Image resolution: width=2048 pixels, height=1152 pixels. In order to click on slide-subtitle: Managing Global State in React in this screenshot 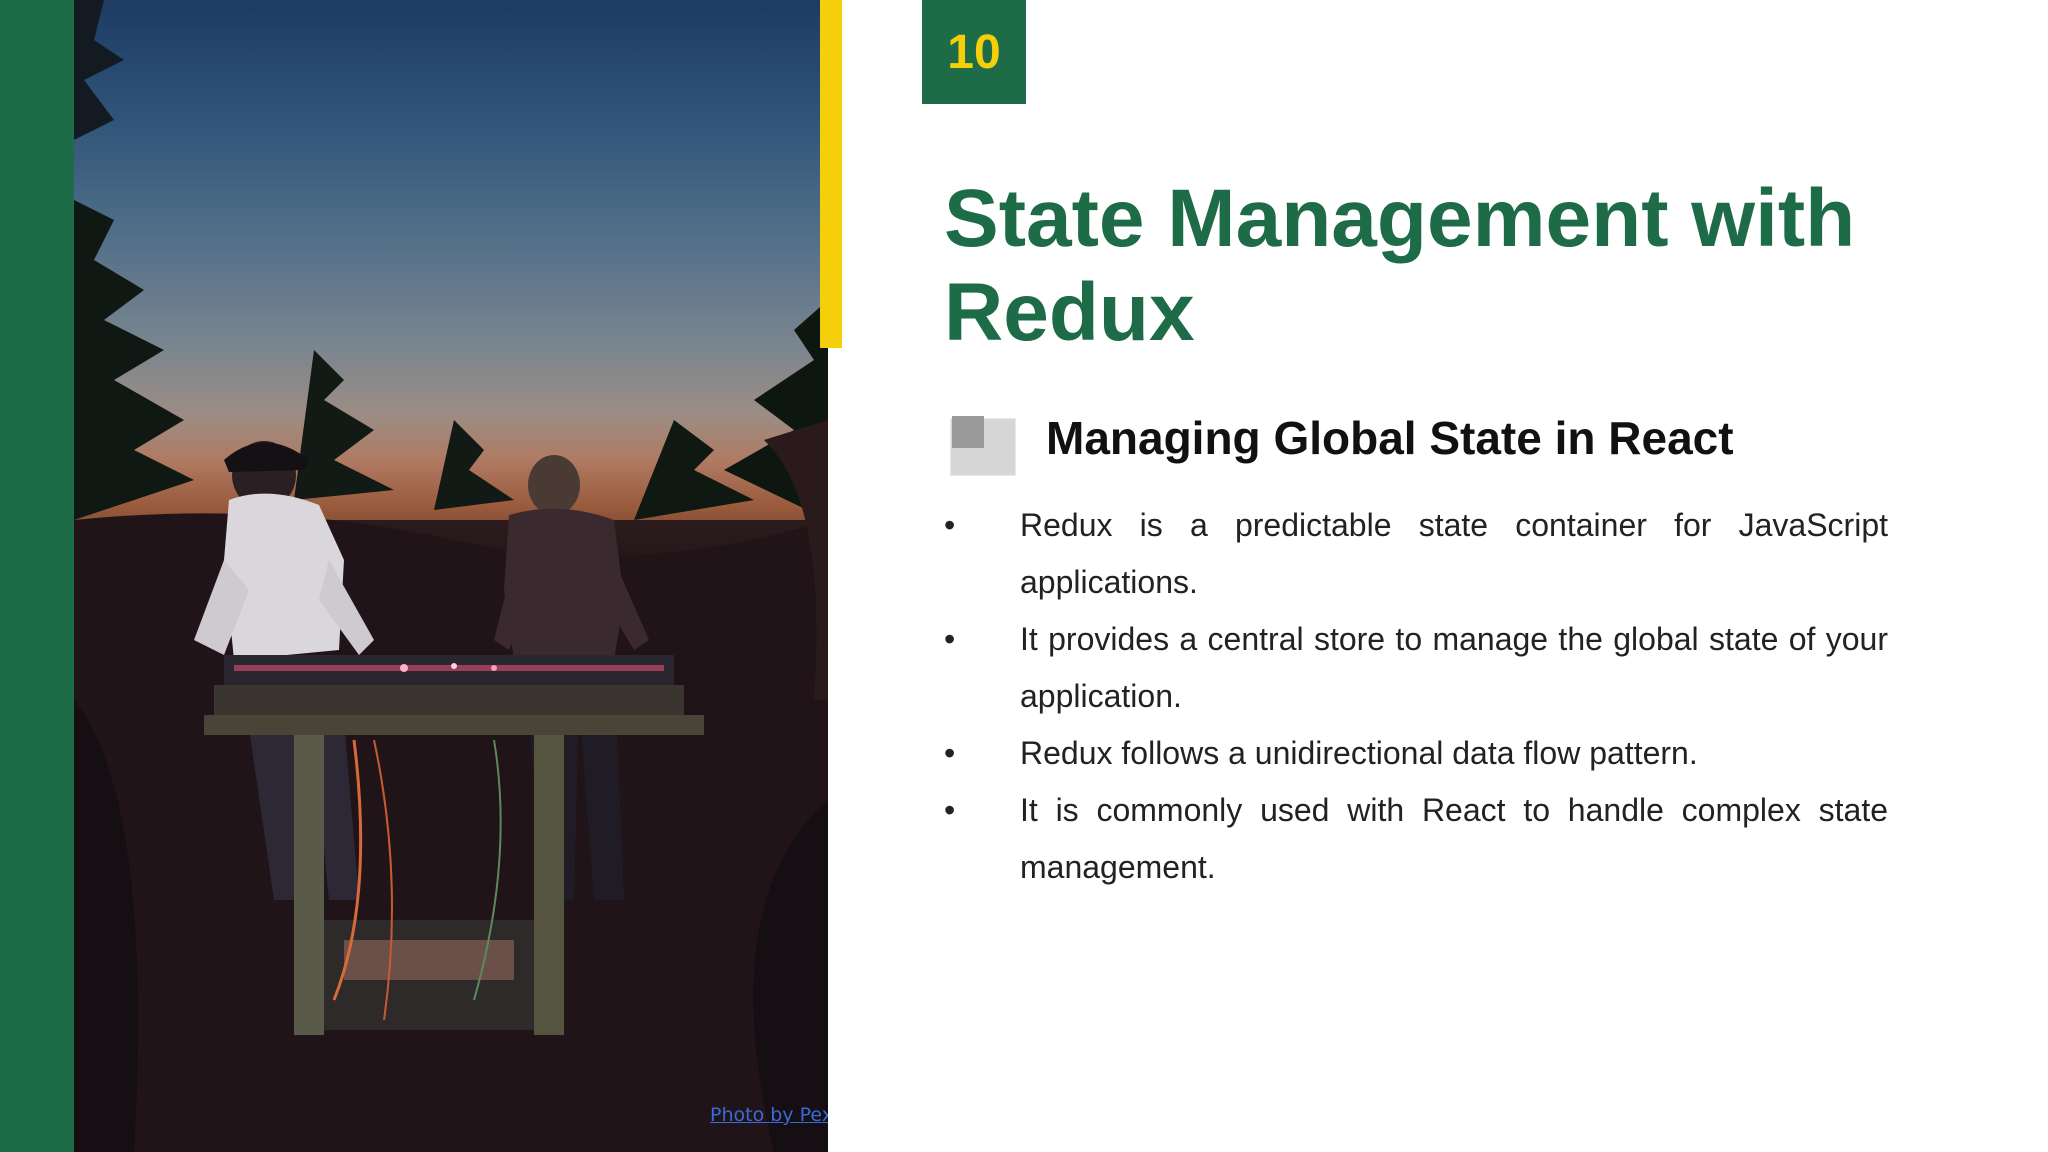, I will do `click(1390, 438)`.